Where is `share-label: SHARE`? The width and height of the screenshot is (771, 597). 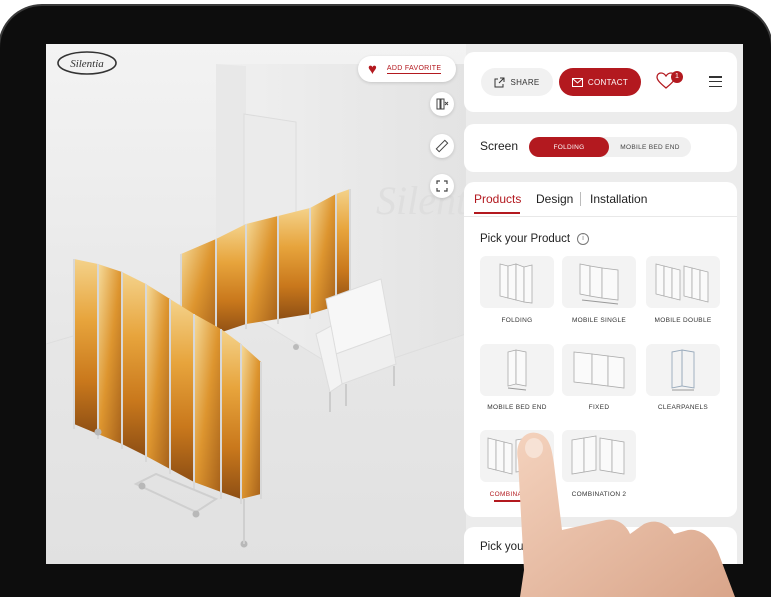
share-label: SHARE is located at coordinates (525, 82).